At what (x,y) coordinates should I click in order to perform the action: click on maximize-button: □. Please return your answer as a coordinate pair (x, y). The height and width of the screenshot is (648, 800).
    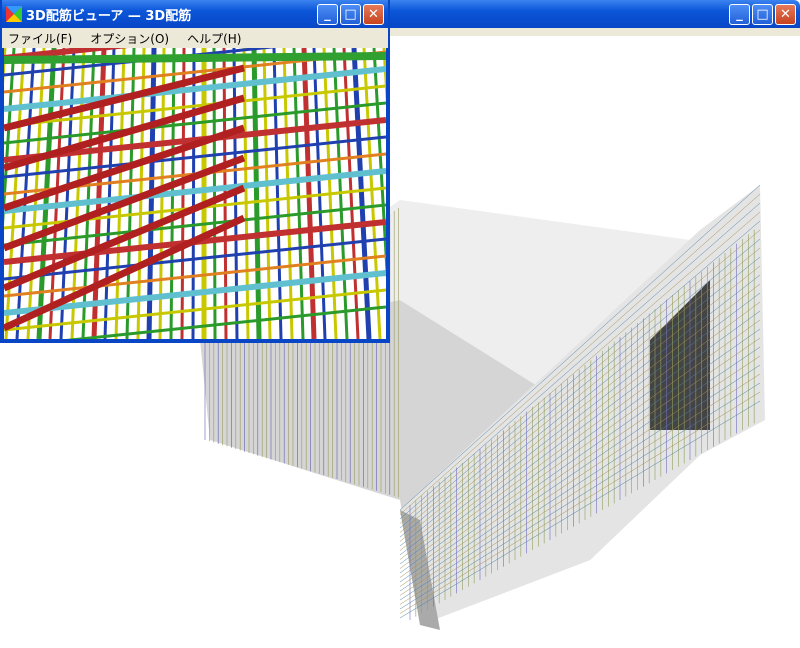
    Looking at the image, I should click on (762, 14).